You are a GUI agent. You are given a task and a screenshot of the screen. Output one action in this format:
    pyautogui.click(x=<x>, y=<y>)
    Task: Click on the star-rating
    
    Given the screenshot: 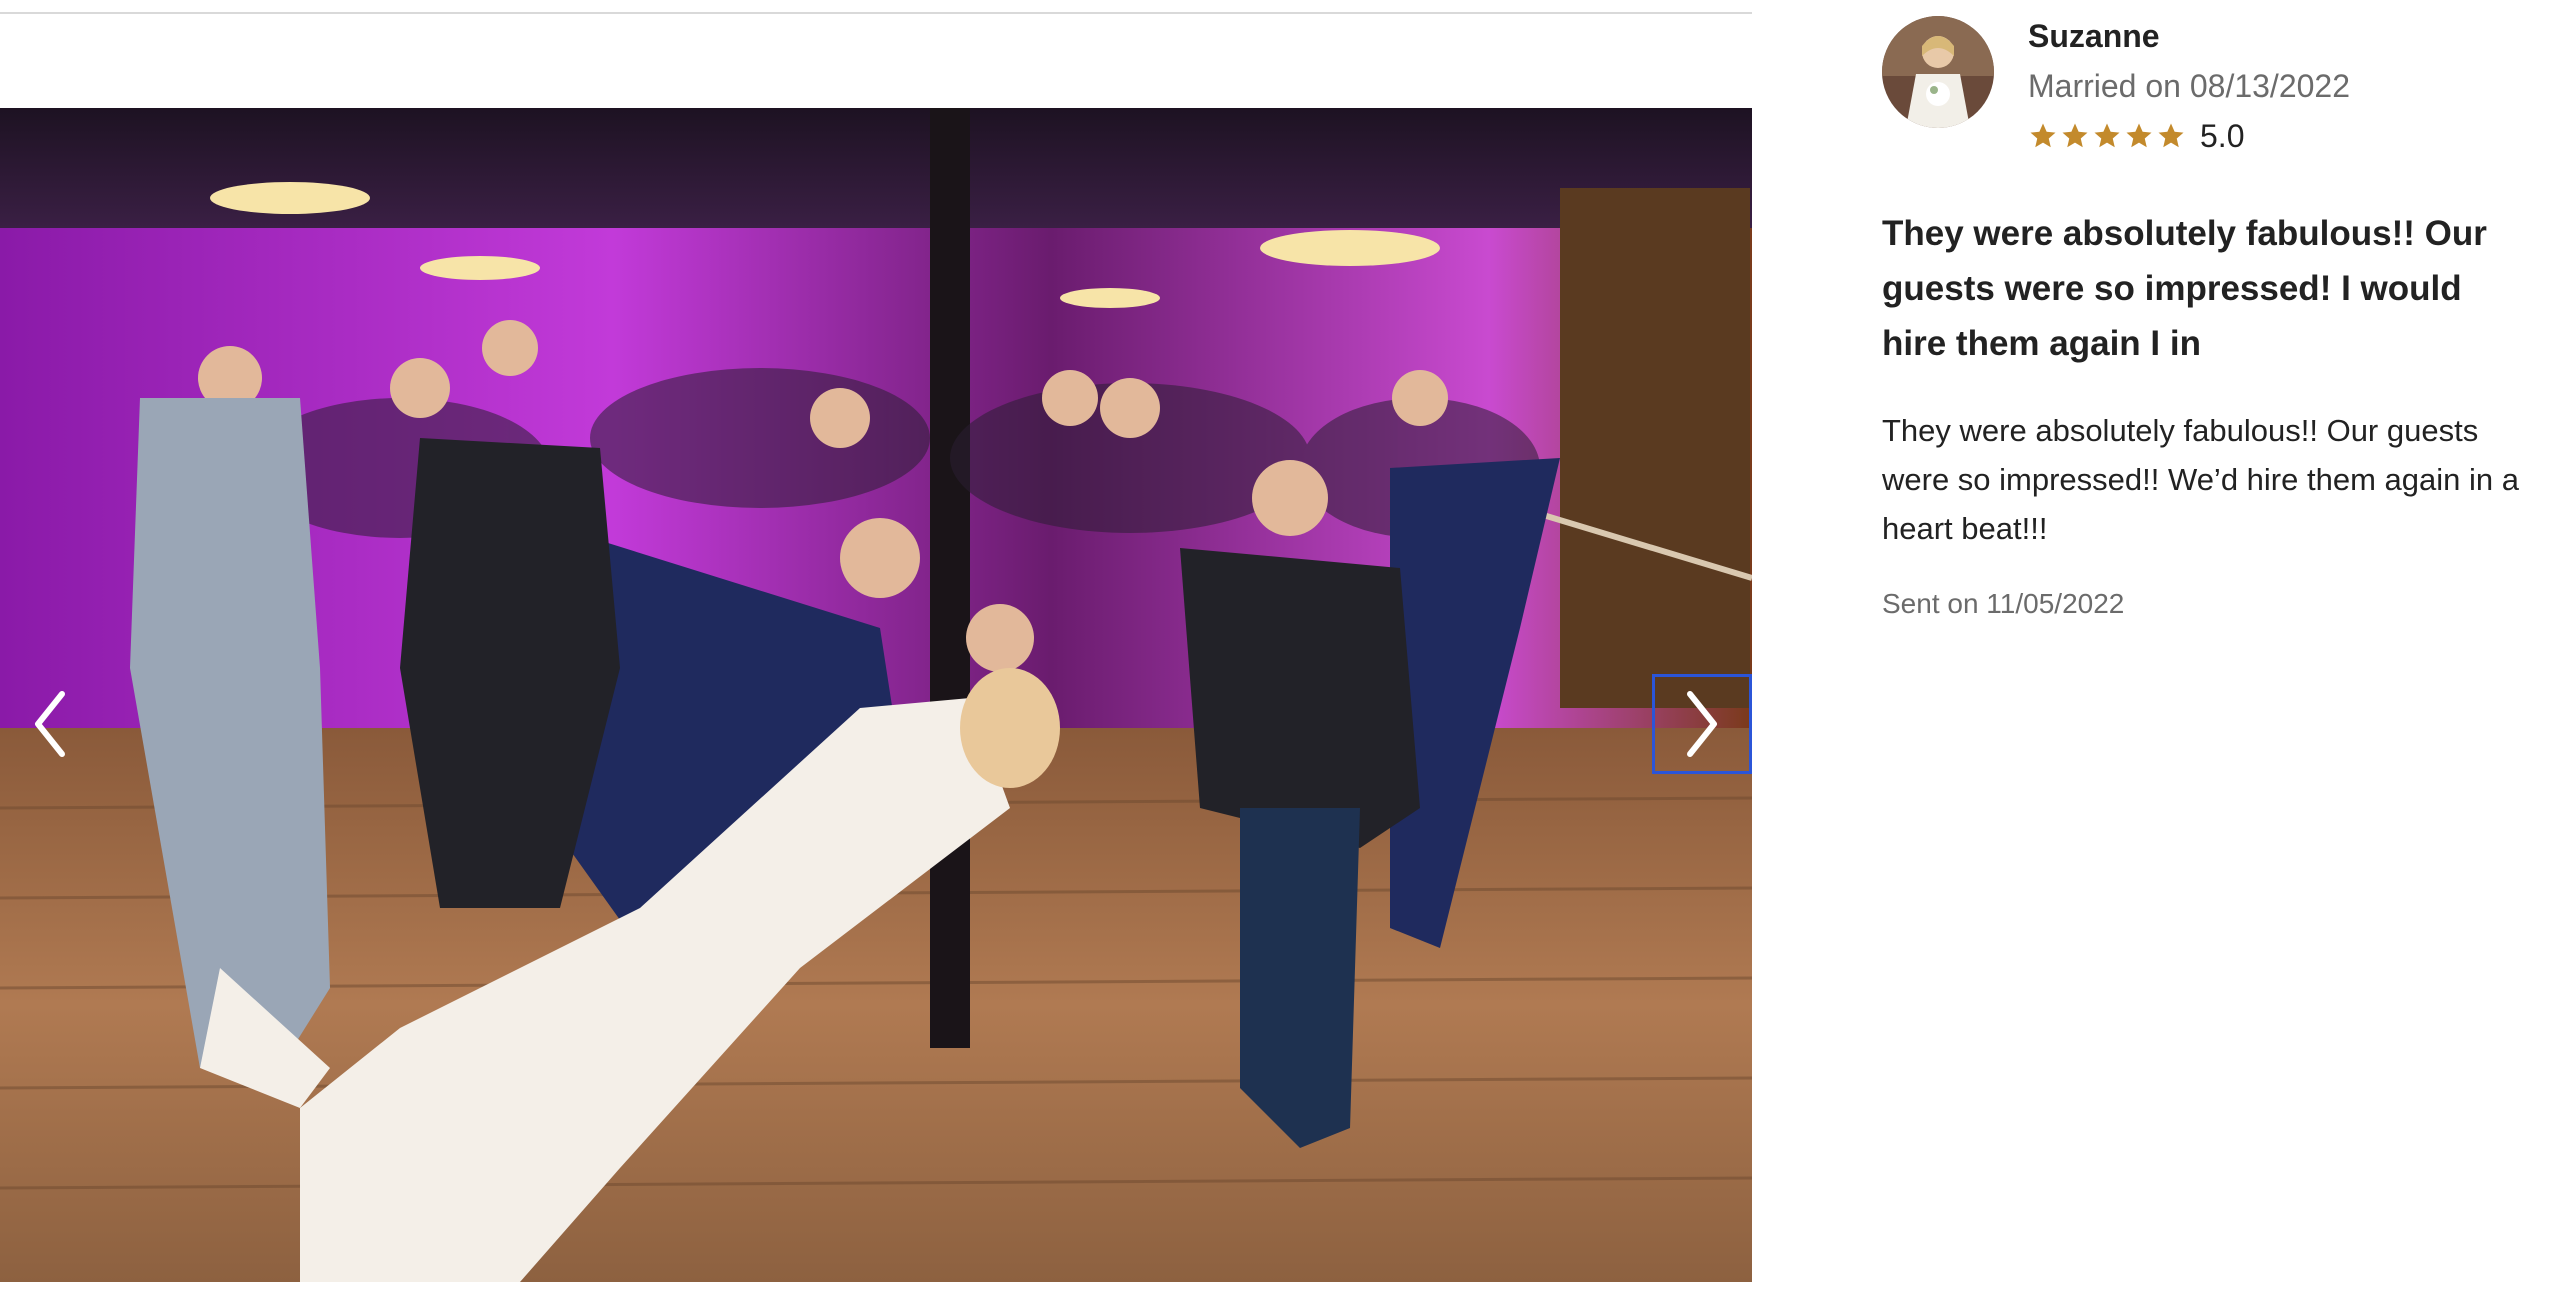 What is the action you would take?
    pyautogui.click(x=2107, y=136)
    